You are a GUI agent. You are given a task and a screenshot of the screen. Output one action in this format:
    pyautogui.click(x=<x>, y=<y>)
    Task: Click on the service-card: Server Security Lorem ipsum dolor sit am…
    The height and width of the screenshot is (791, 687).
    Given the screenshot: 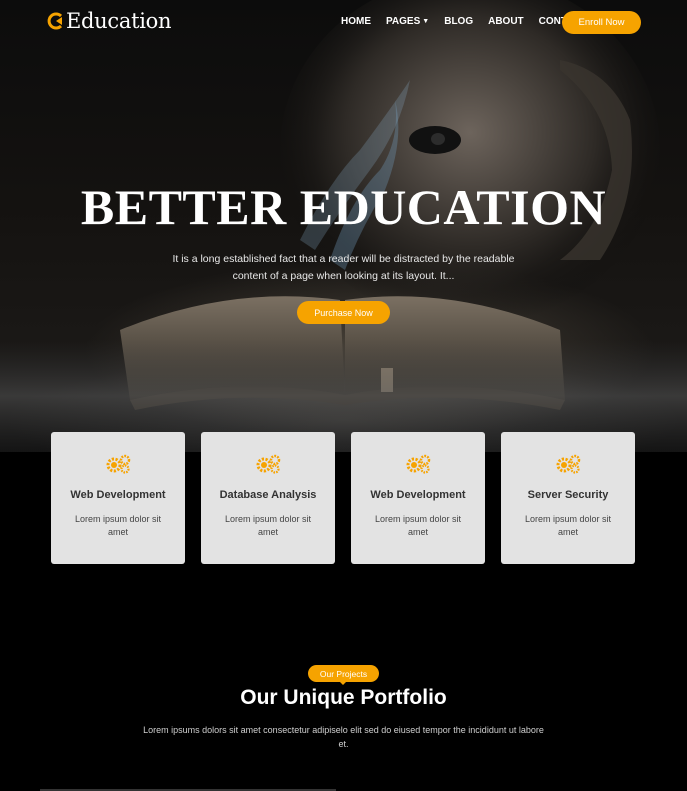 What is the action you would take?
    pyautogui.click(x=568, y=498)
    